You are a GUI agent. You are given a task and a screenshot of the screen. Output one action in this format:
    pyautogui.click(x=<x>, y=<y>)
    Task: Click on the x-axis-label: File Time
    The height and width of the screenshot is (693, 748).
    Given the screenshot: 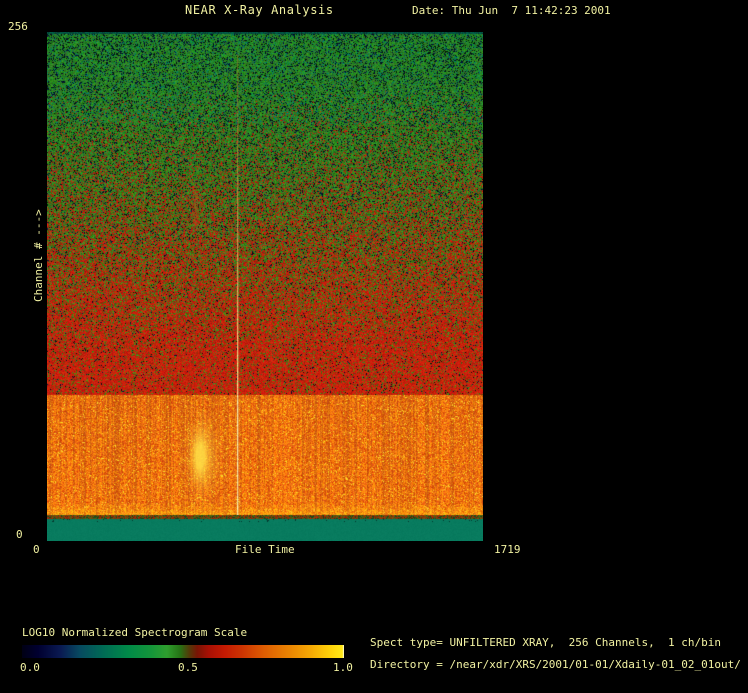 What is the action you would take?
    pyautogui.click(x=265, y=549)
    